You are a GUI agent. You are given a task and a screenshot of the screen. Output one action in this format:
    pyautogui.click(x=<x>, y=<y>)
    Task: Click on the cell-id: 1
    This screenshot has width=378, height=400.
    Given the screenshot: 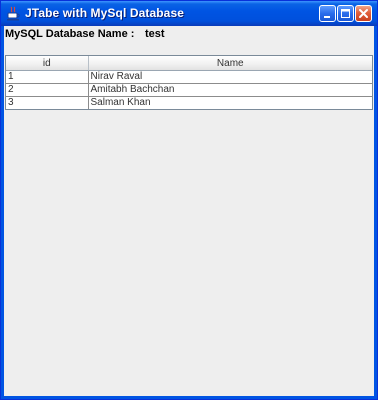 What is the action you would take?
    pyautogui.click(x=47, y=77)
    